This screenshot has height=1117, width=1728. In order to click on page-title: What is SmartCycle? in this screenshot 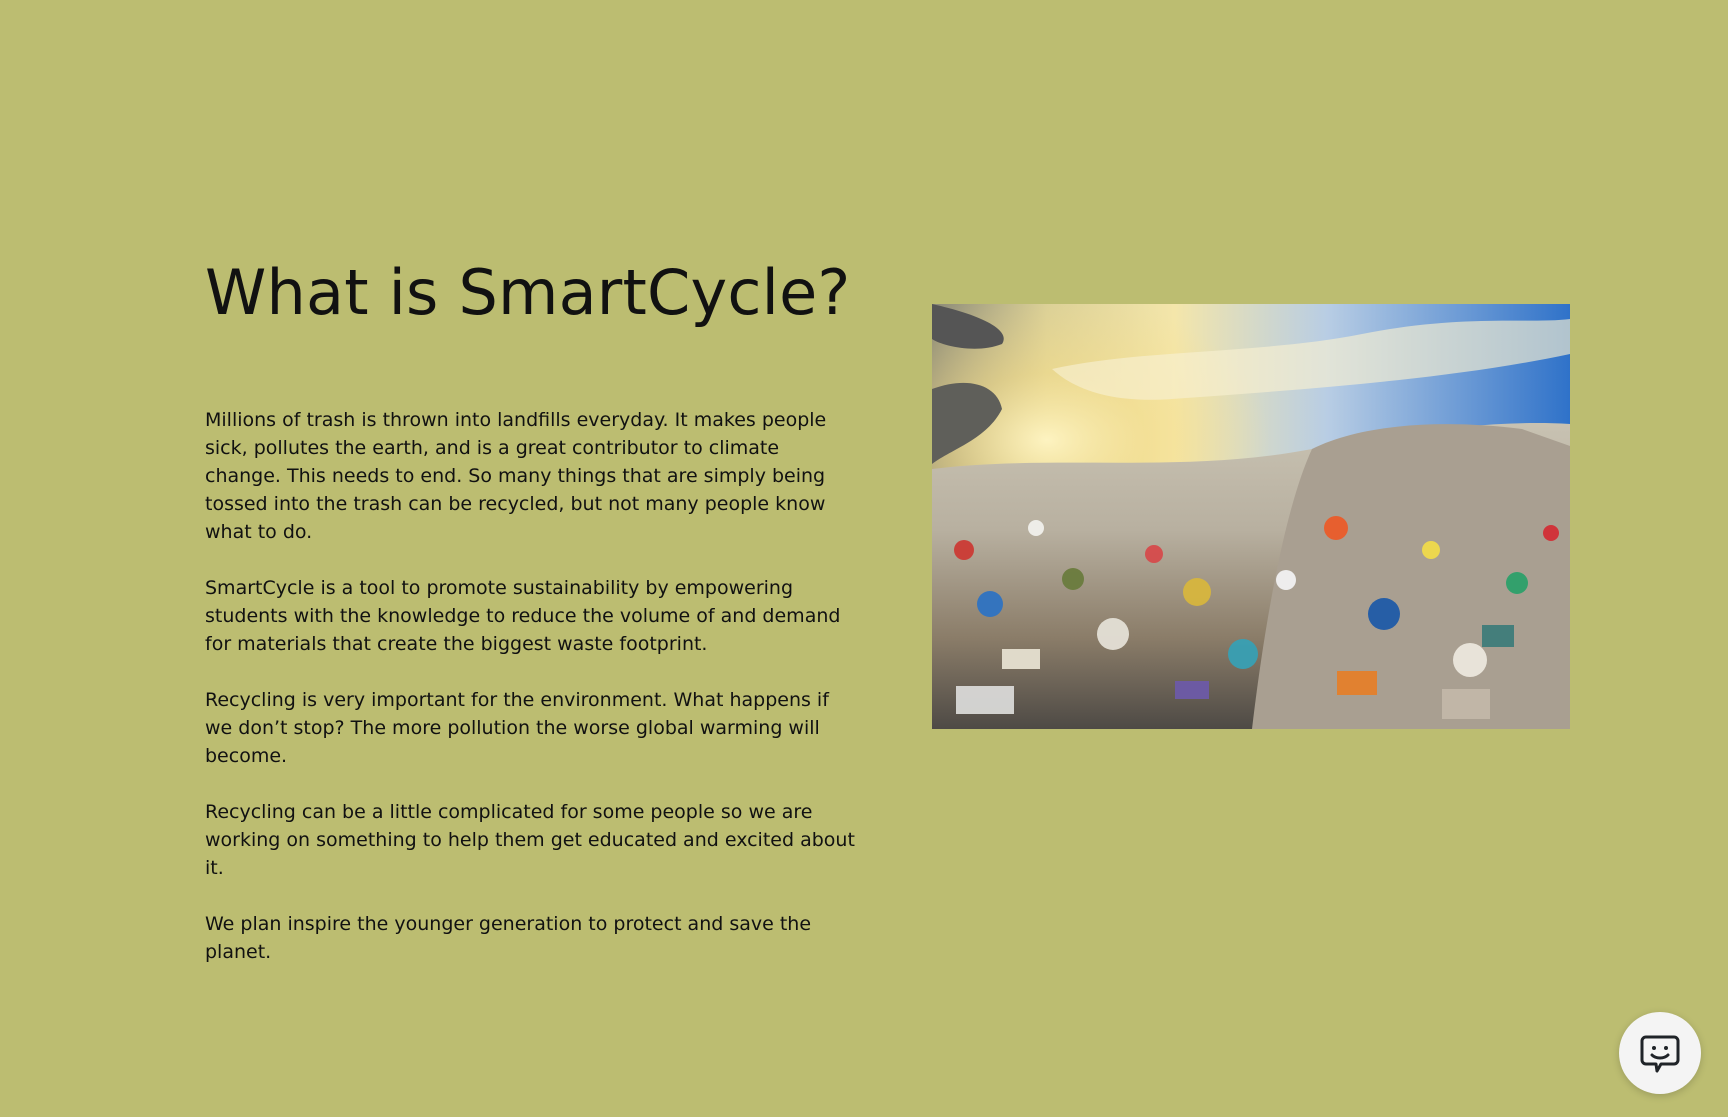, I will do `click(528, 292)`.